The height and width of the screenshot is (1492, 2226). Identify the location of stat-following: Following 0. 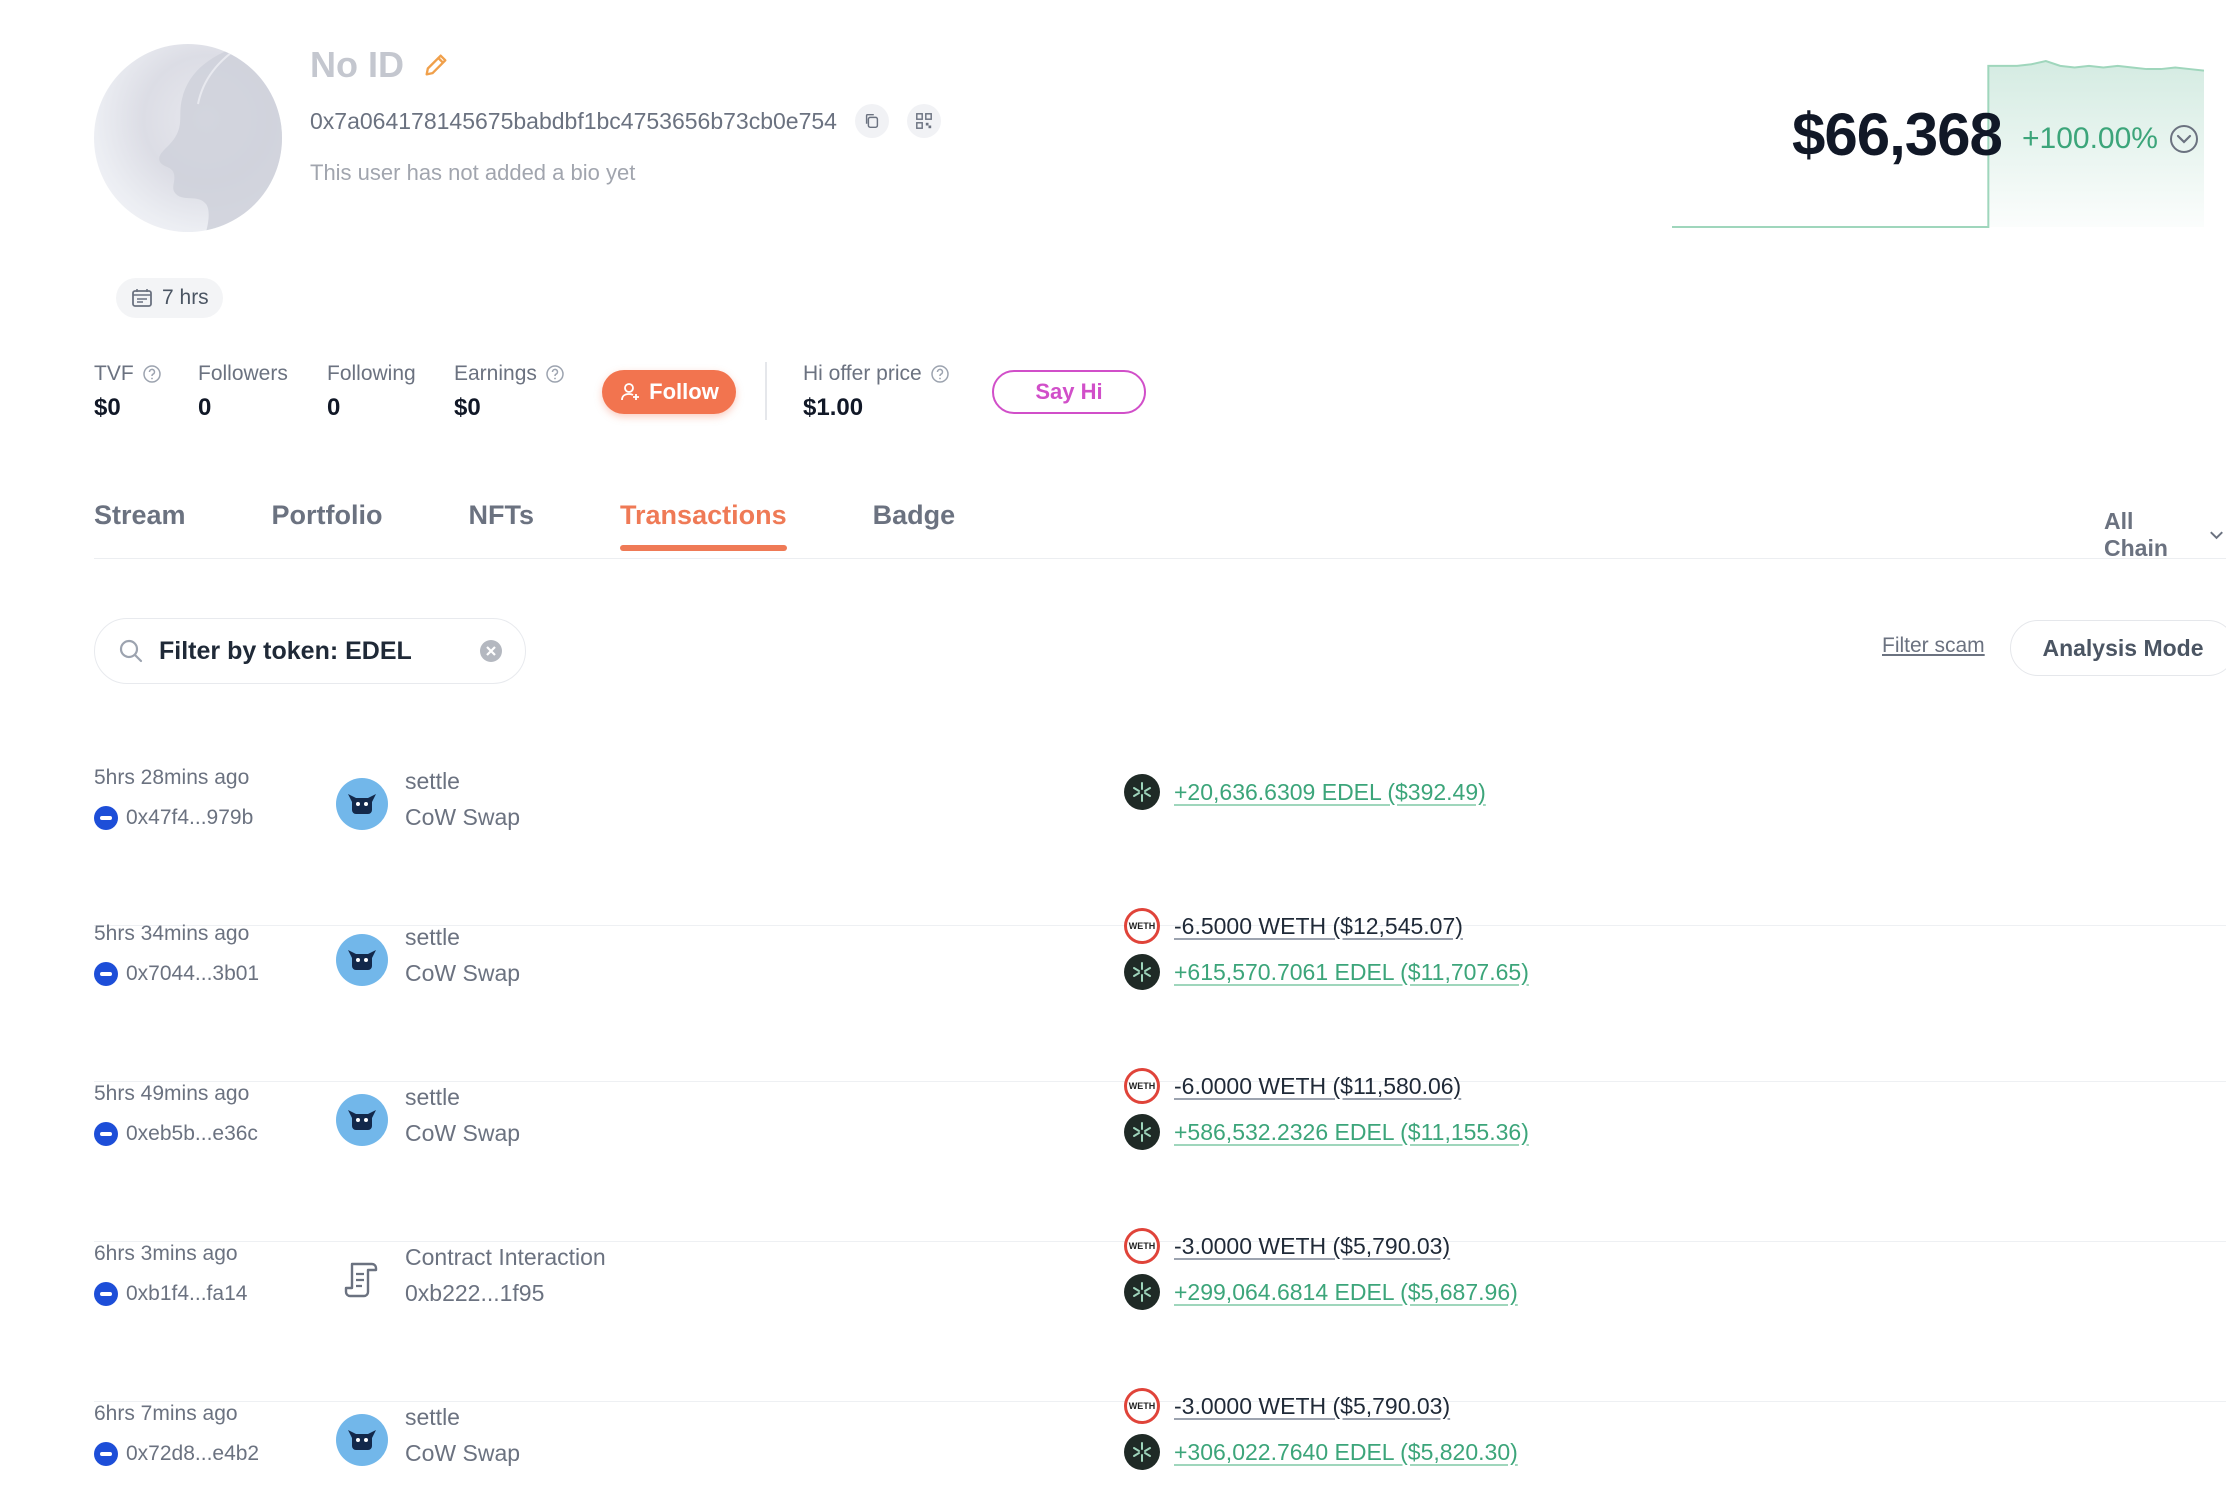
(371, 392).